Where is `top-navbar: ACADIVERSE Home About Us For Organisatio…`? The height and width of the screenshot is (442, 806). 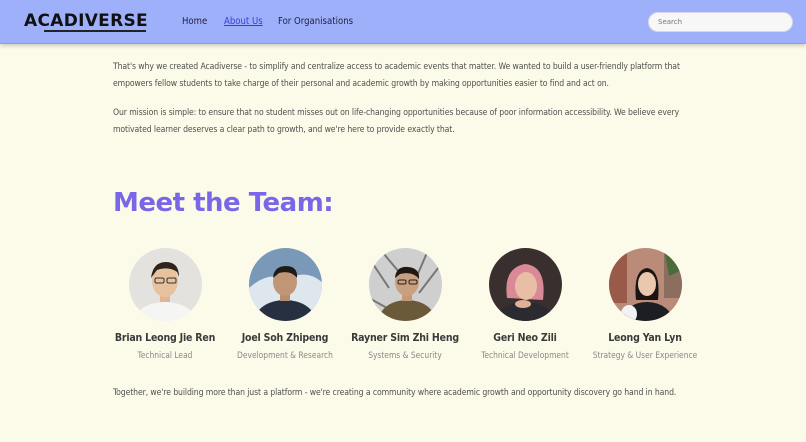
top-navbar: ACADIVERSE Home About Us For Organisatio… is located at coordinates (403, 22).